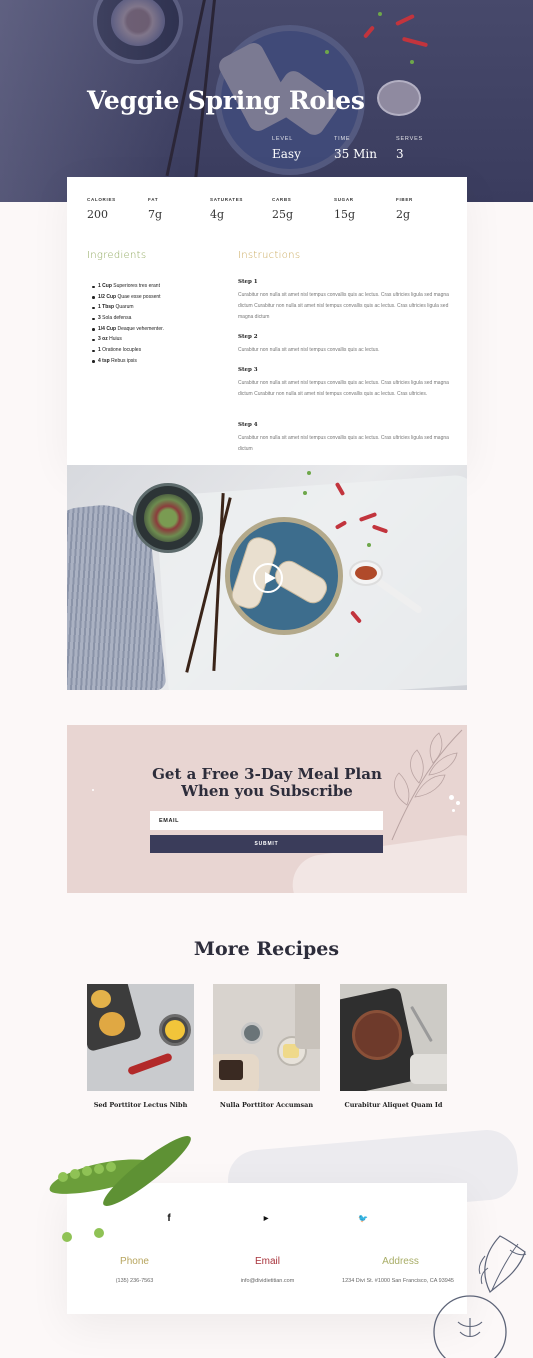 Image resolution: width=533 pixels, height=1358 pixels. Describe the element at coordinates (248, 282) in the screenshot. I see `step-title: Step 1` at that location.